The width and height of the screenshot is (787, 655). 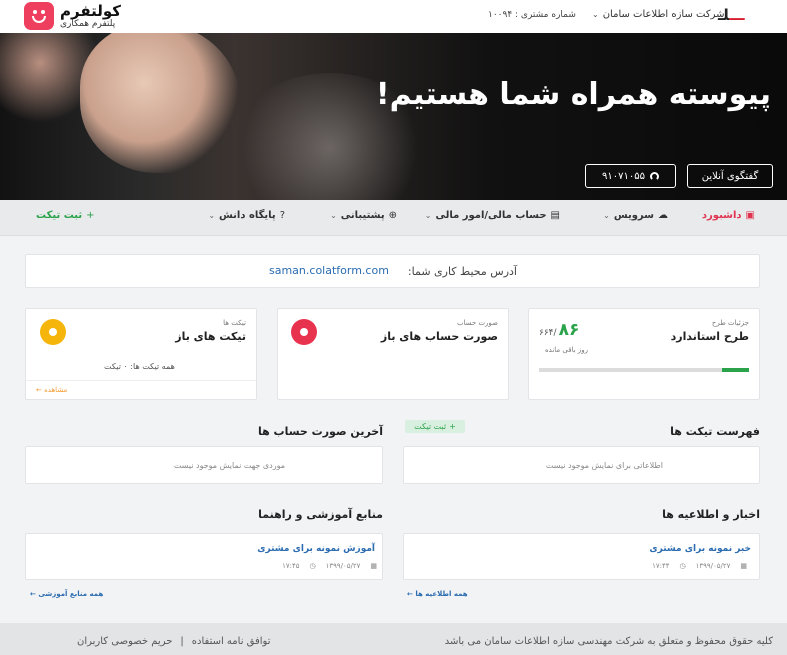 I want to click on online-chat-button: گفتگوی آنلاین, so click(x=730, y=176).